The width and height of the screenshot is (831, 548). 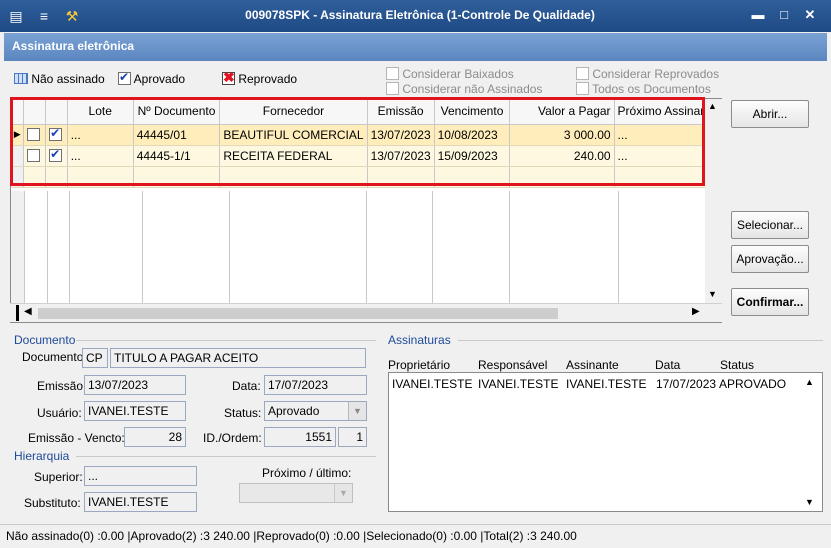 I want to click on layers-icon: ≡, so click(x=44, y=16).